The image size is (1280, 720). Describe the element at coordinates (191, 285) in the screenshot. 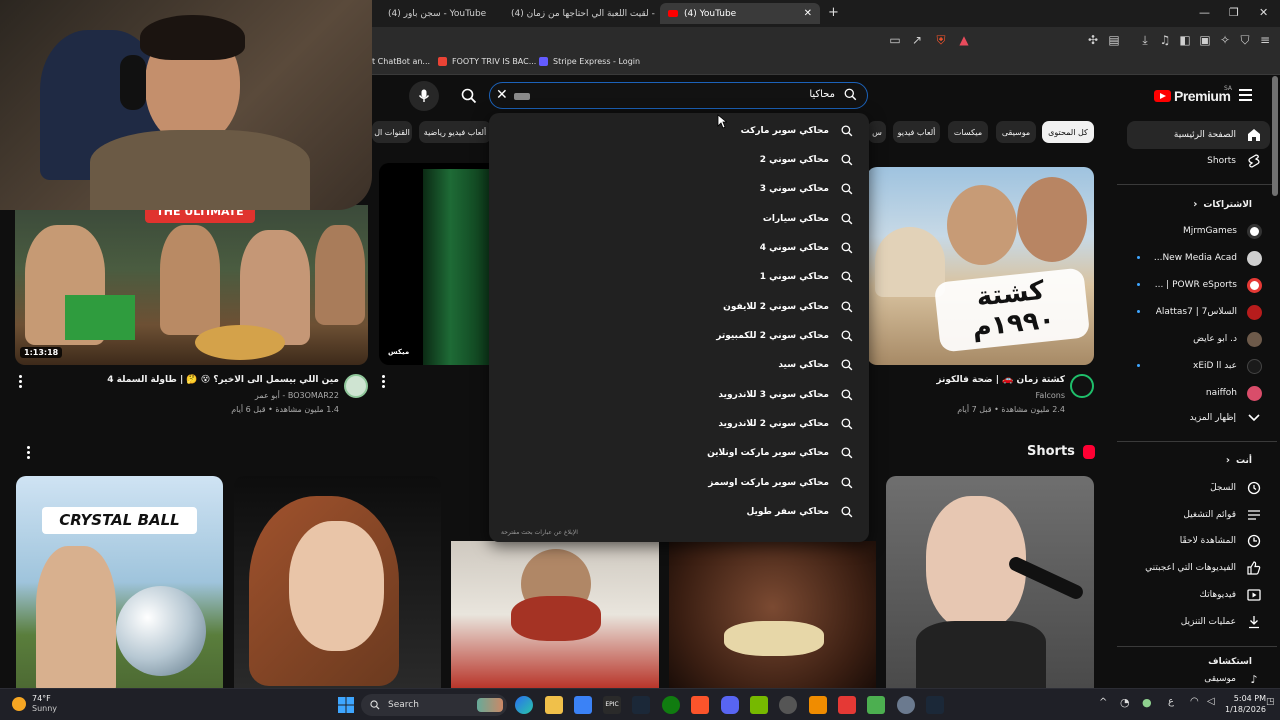

I see `video-thumbnail: THE ULTIMATE 1:13:18` at that location.